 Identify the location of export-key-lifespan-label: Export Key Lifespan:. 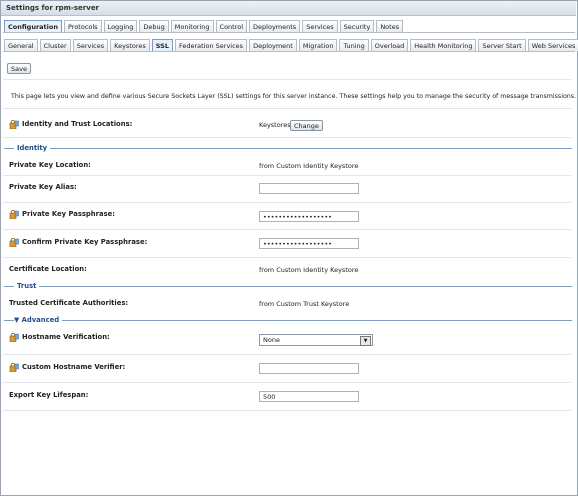
(49, 395).